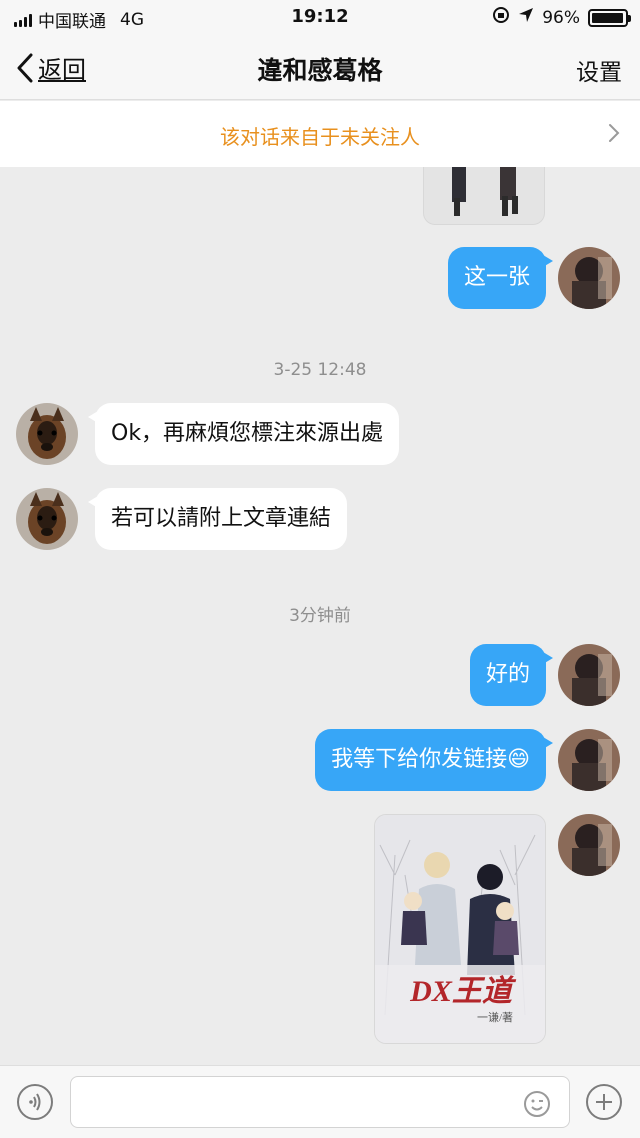  Describe the element at coordinates (609, 17) in the screenshot. I see `battery-icon` at that location.